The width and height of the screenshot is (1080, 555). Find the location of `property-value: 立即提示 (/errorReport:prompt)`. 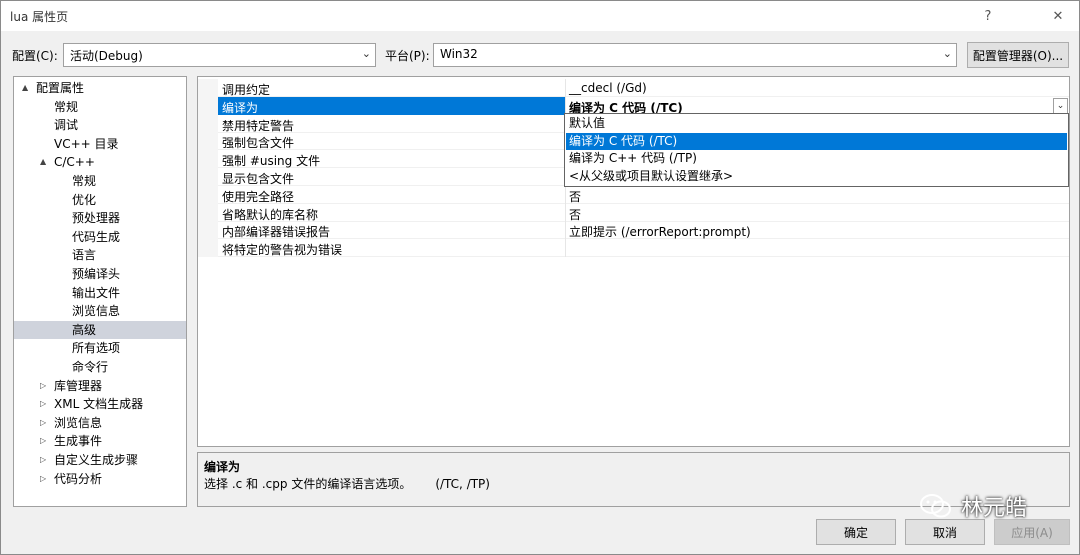

property-value: 立即提示 (/errorReport:prompt) is located at coordinates (660, 231).